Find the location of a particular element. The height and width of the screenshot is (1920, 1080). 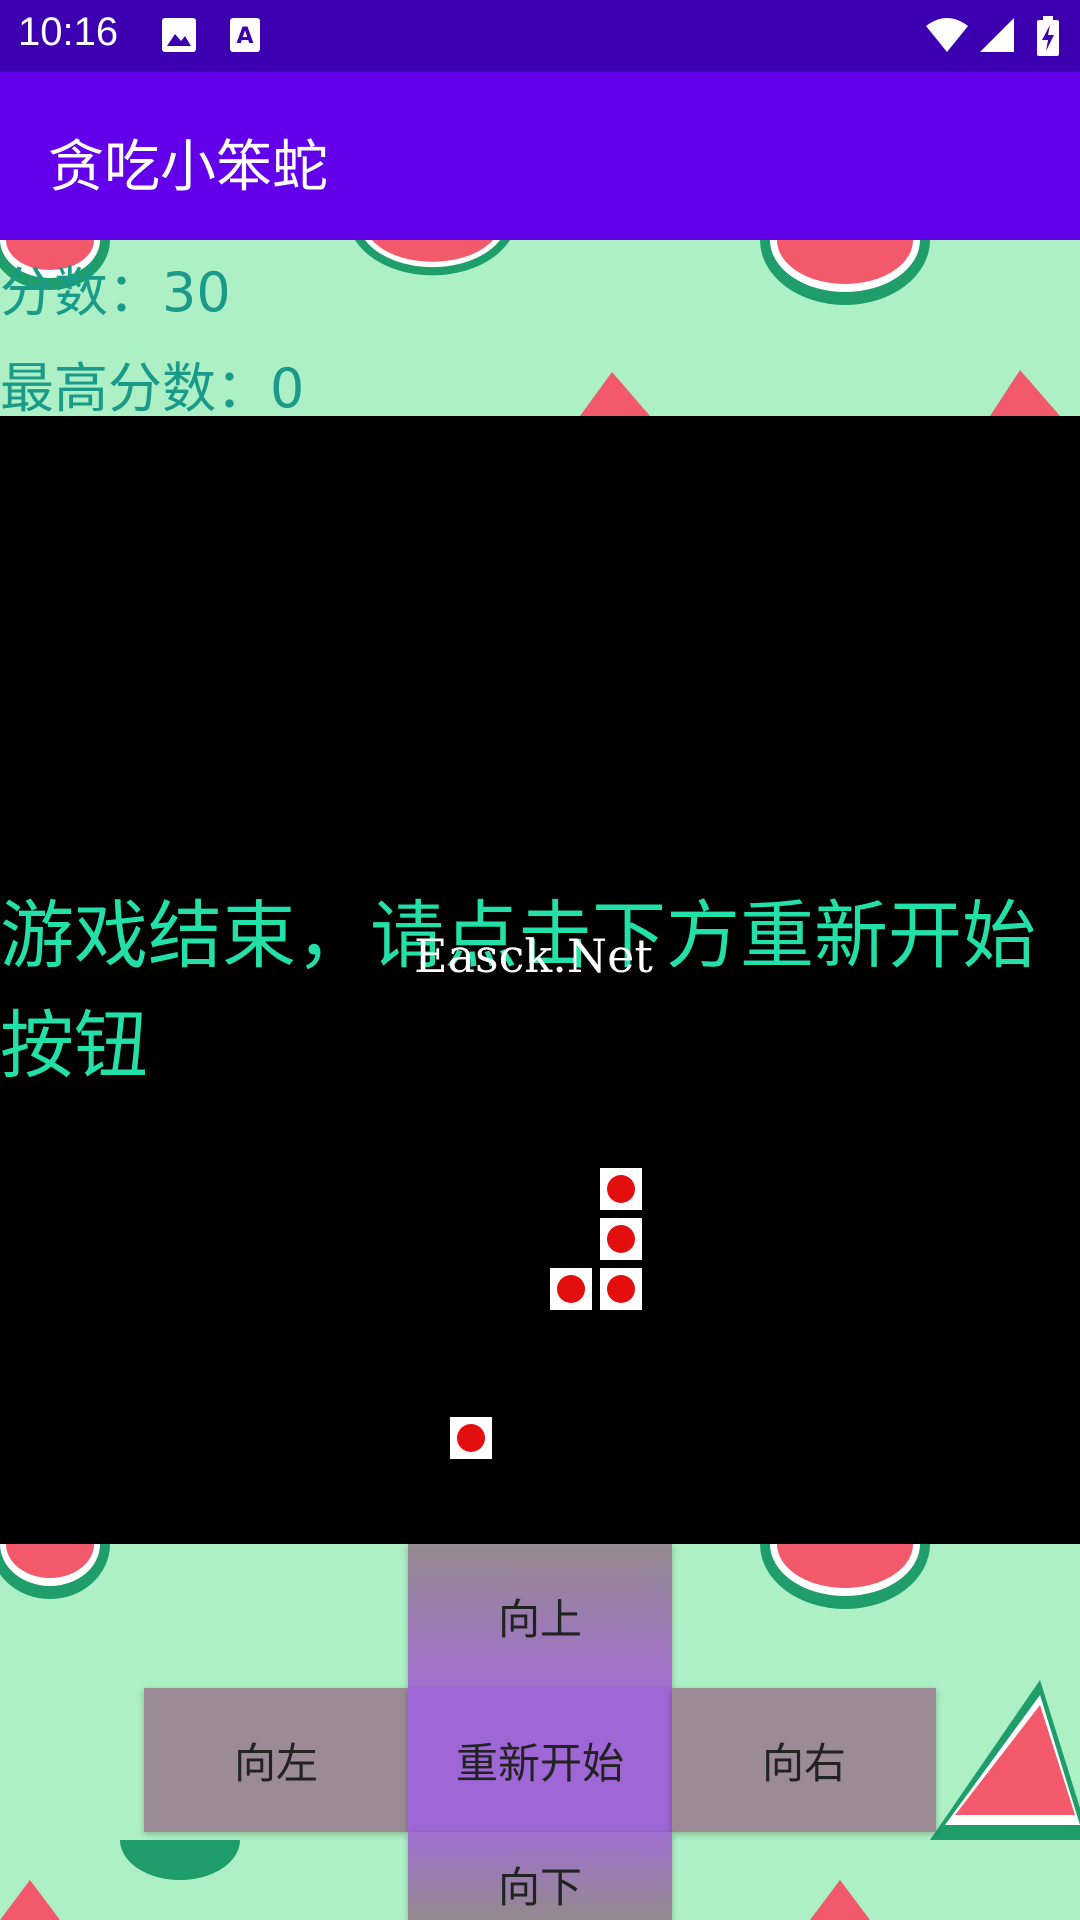

restart-button: 重新开始 is located at coordinates (540, 1760).